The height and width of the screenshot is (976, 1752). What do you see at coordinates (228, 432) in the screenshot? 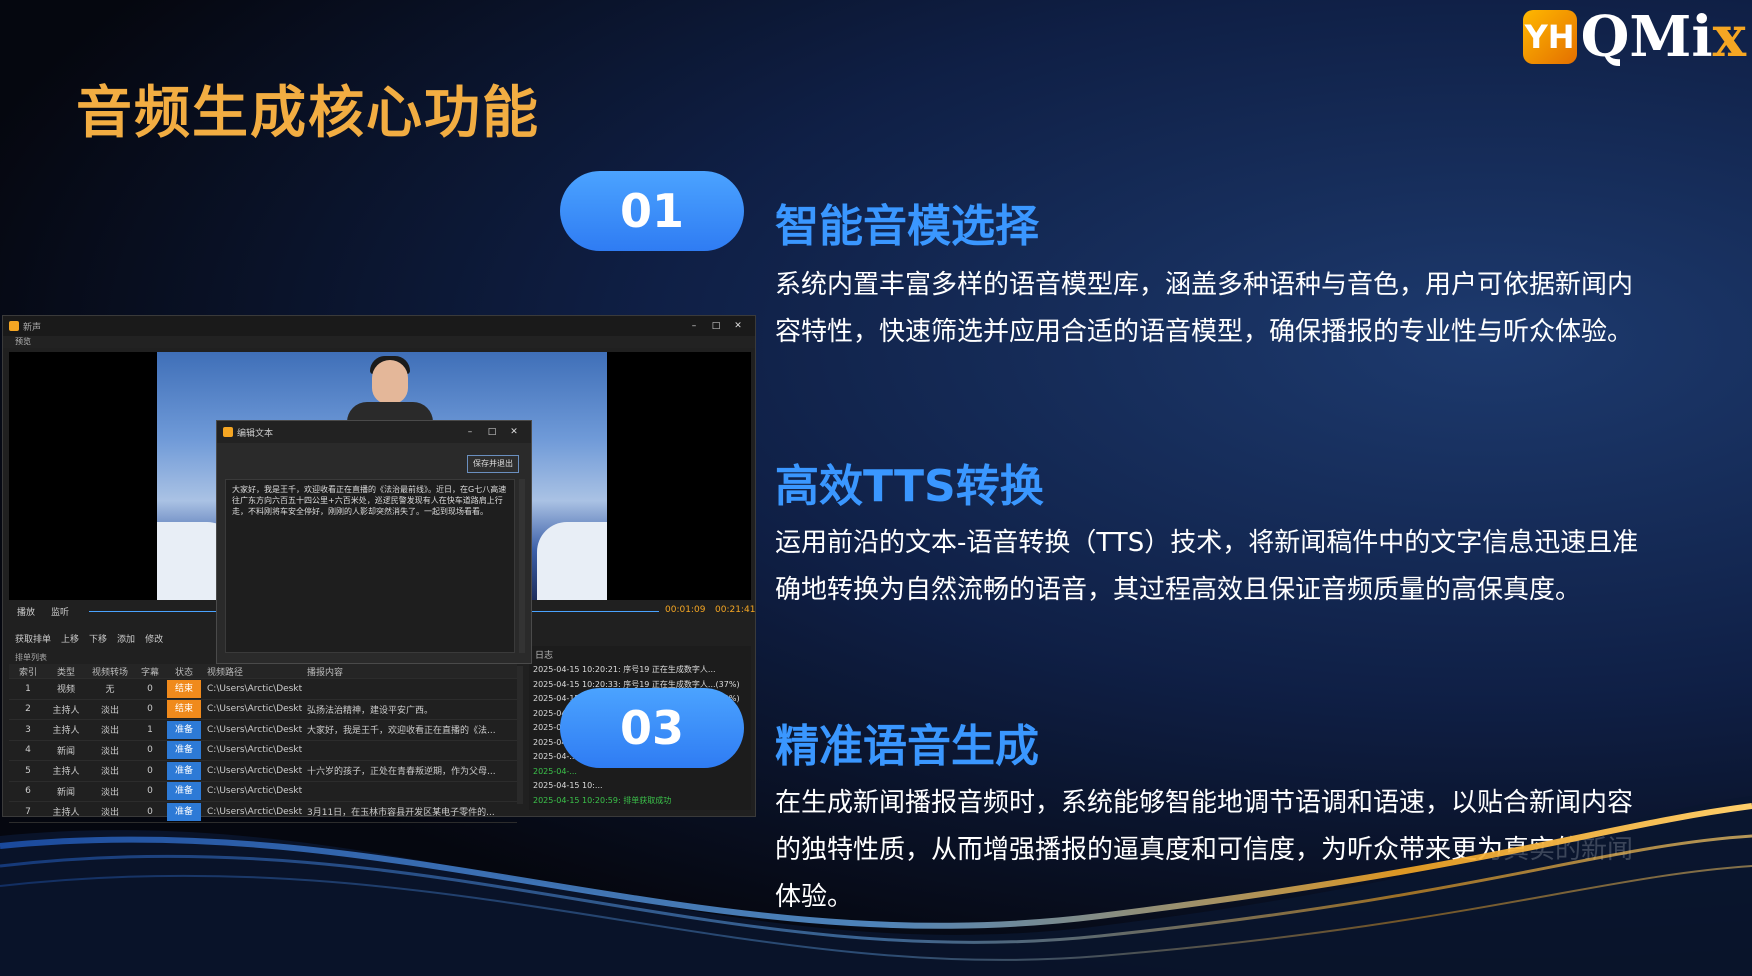
I see `dialog-logo-icon` at bounding box center [228, 432].